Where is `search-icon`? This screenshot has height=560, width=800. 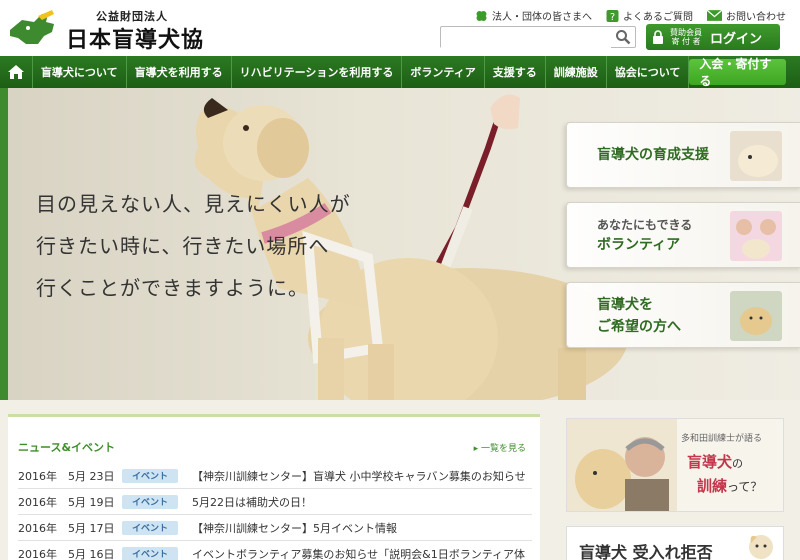
search-icon is located at coordinates (623, 37).